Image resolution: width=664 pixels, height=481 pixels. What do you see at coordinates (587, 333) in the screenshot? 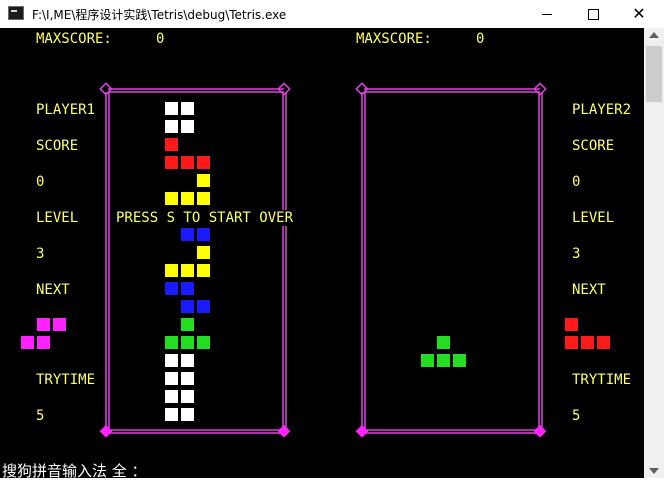
I see `p2-next-piece` at bounding box center [587, 333].